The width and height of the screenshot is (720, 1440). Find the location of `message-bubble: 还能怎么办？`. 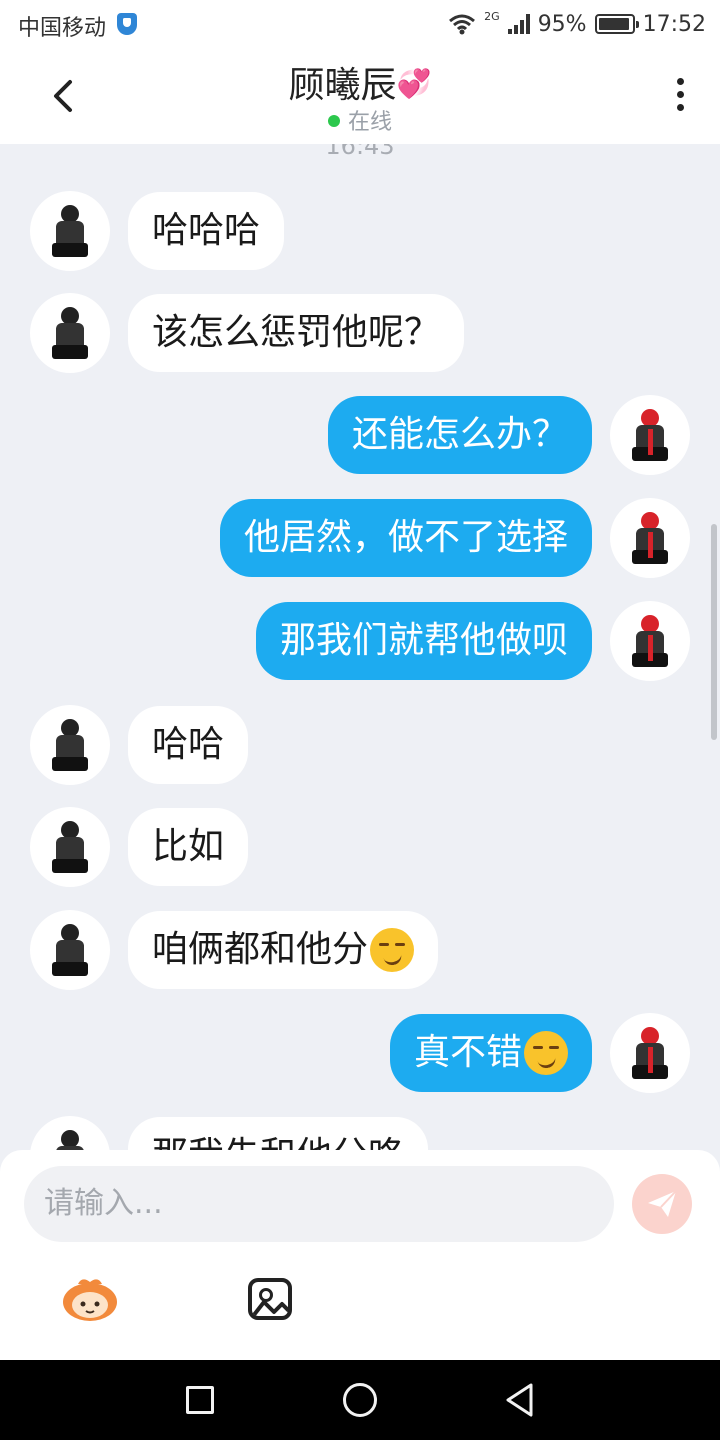

message-bubble: 还能怎么办？ is located at coordinates (459, 435).